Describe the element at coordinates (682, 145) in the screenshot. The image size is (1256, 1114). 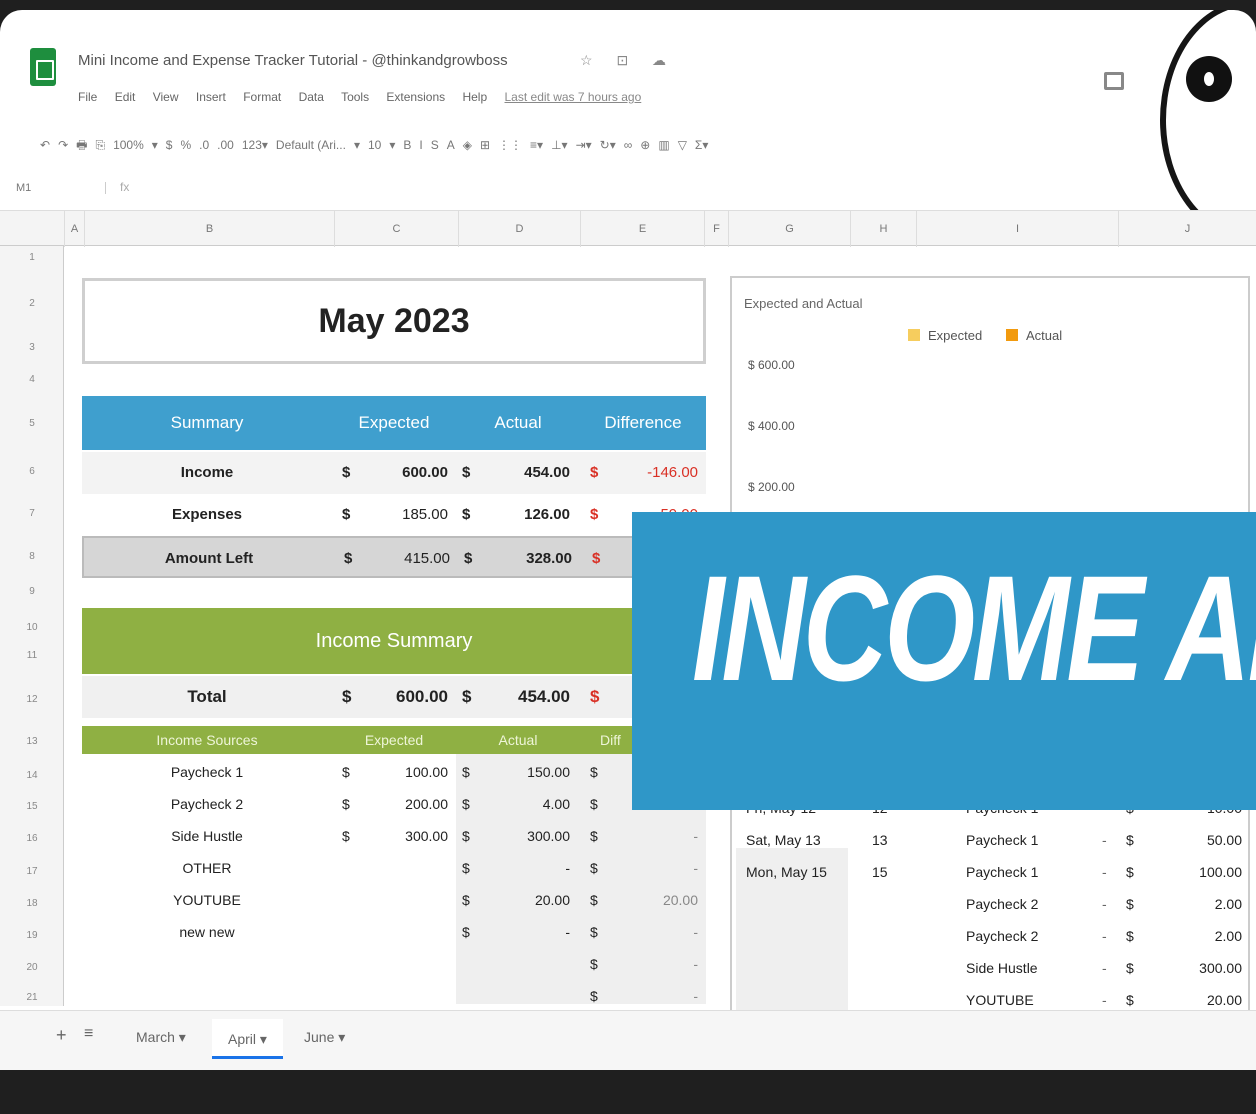
I see `toolbar-button: ▽` at that location.